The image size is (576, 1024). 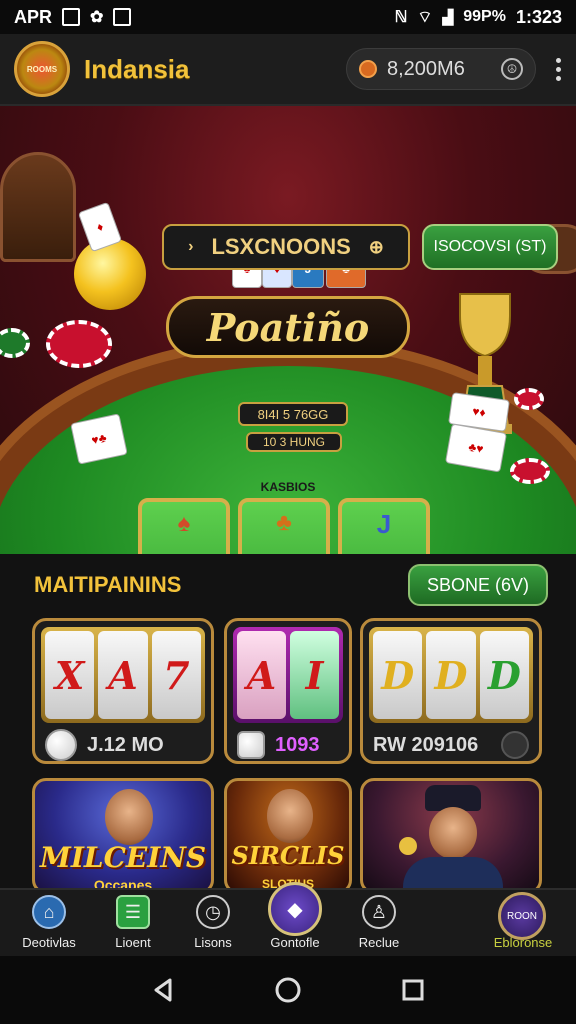 What do you see at coordinates (295, 924) in the screenshot?
I see `nav-item-center: Gontofle` at bounding box center [295, 924].